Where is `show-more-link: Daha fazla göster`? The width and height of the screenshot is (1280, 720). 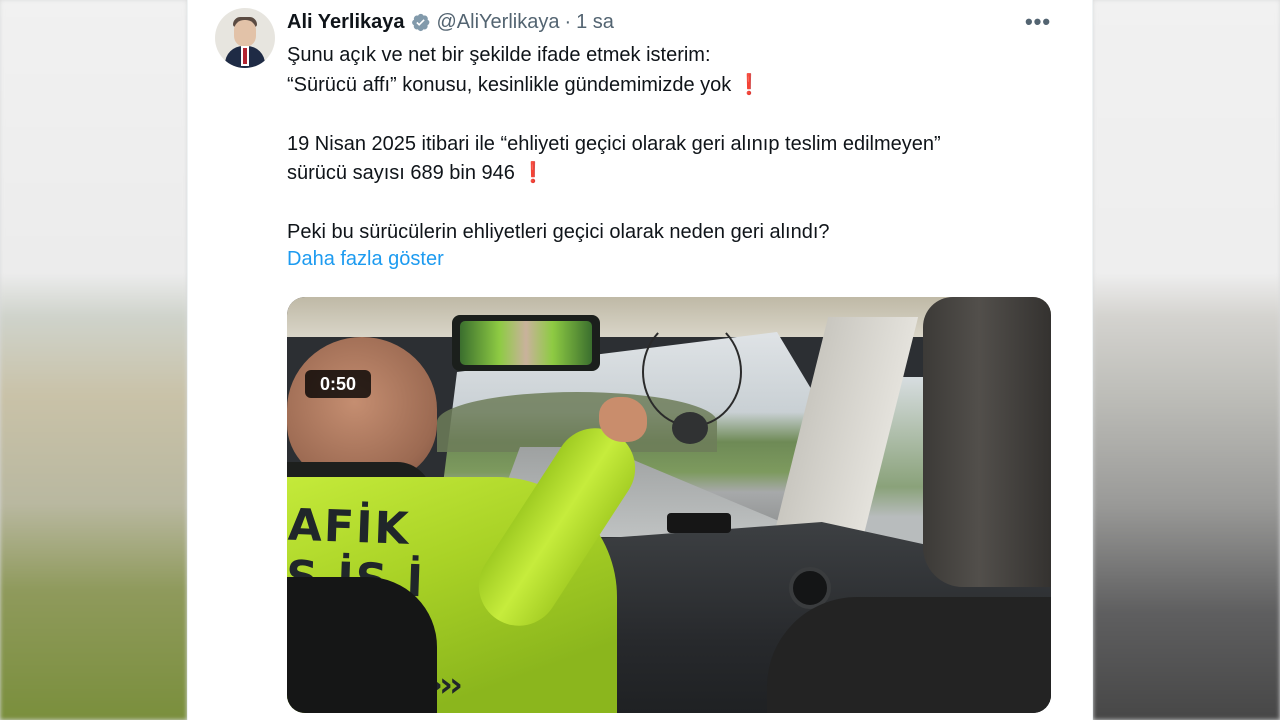
show-more-link: Daha fazla göster is located at coordinates (365, 259).